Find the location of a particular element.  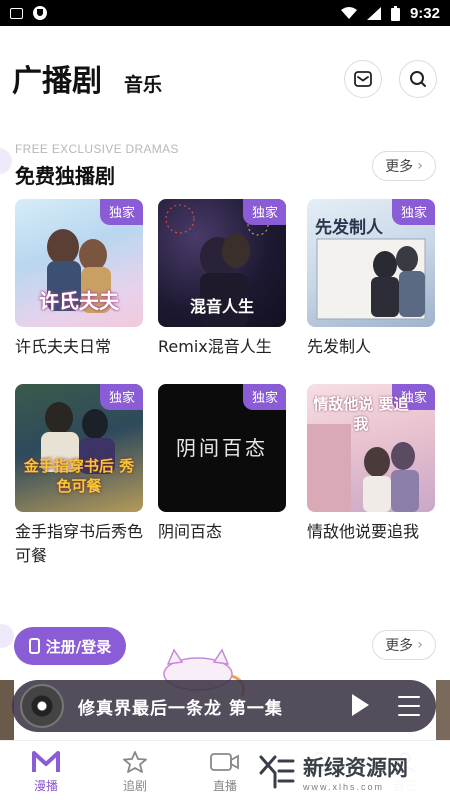

cover-title: 阴间百态 is located at coordinates (222, 448).